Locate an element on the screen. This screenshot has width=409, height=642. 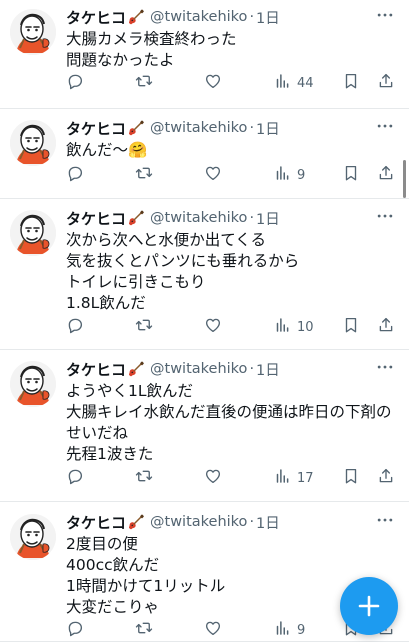
views-button: 10 is located at coordinates (301, 327).